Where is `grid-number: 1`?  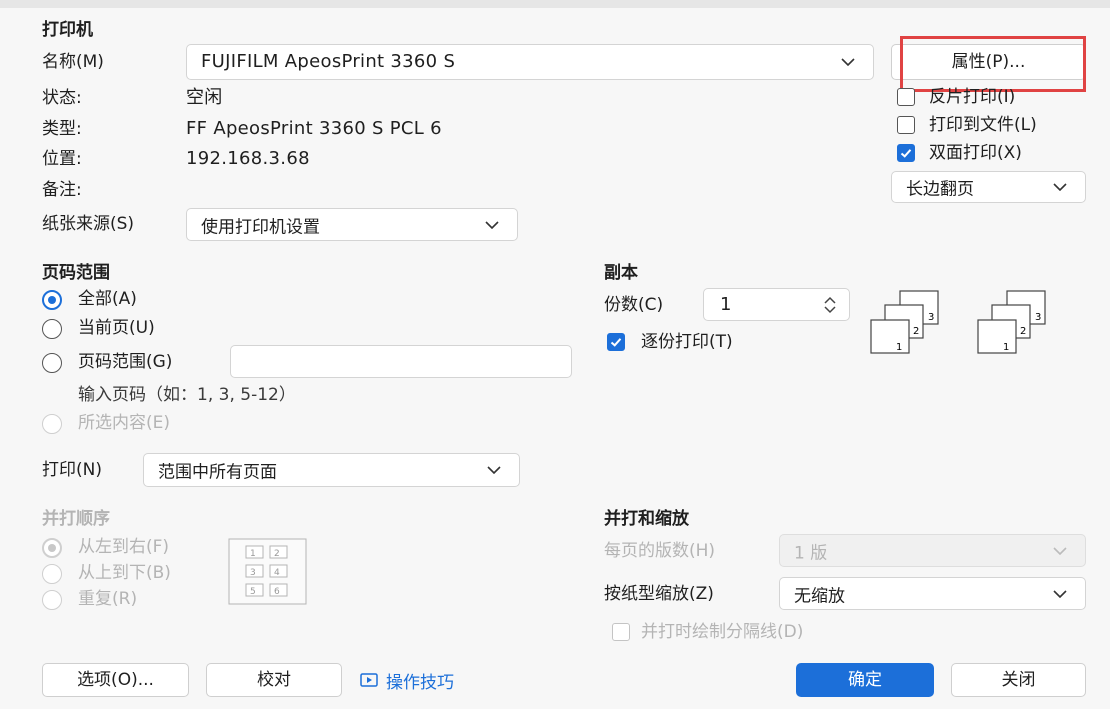
grid-number: 1 is located at coordinates (253, 554).